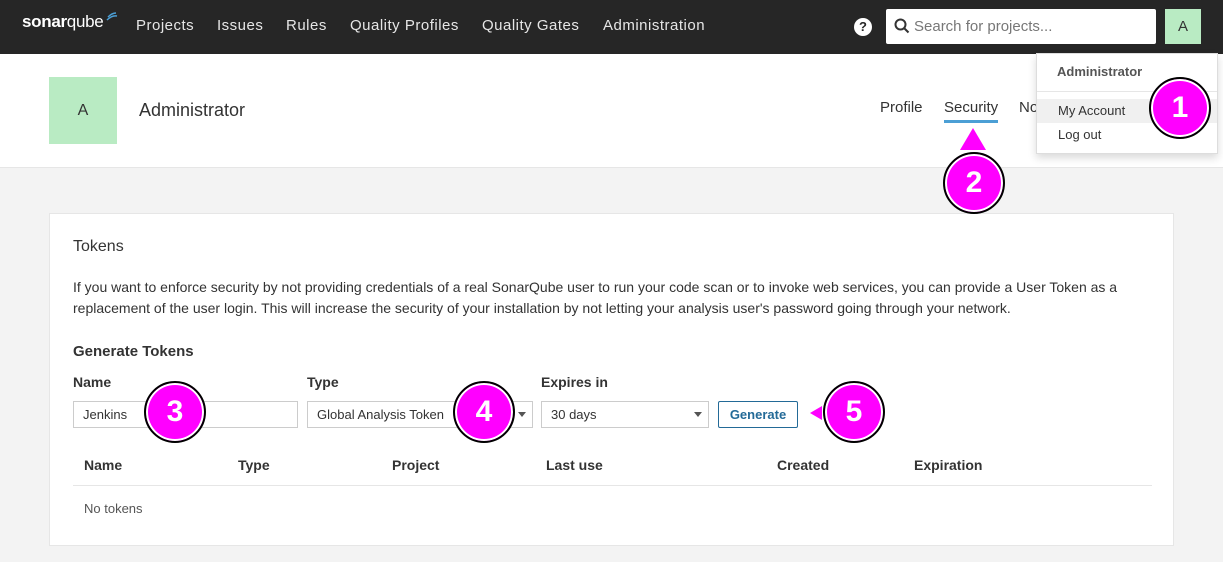  Describe the element at coordinates (902, 26) in the screenshot. I see `search-icon` at that location.